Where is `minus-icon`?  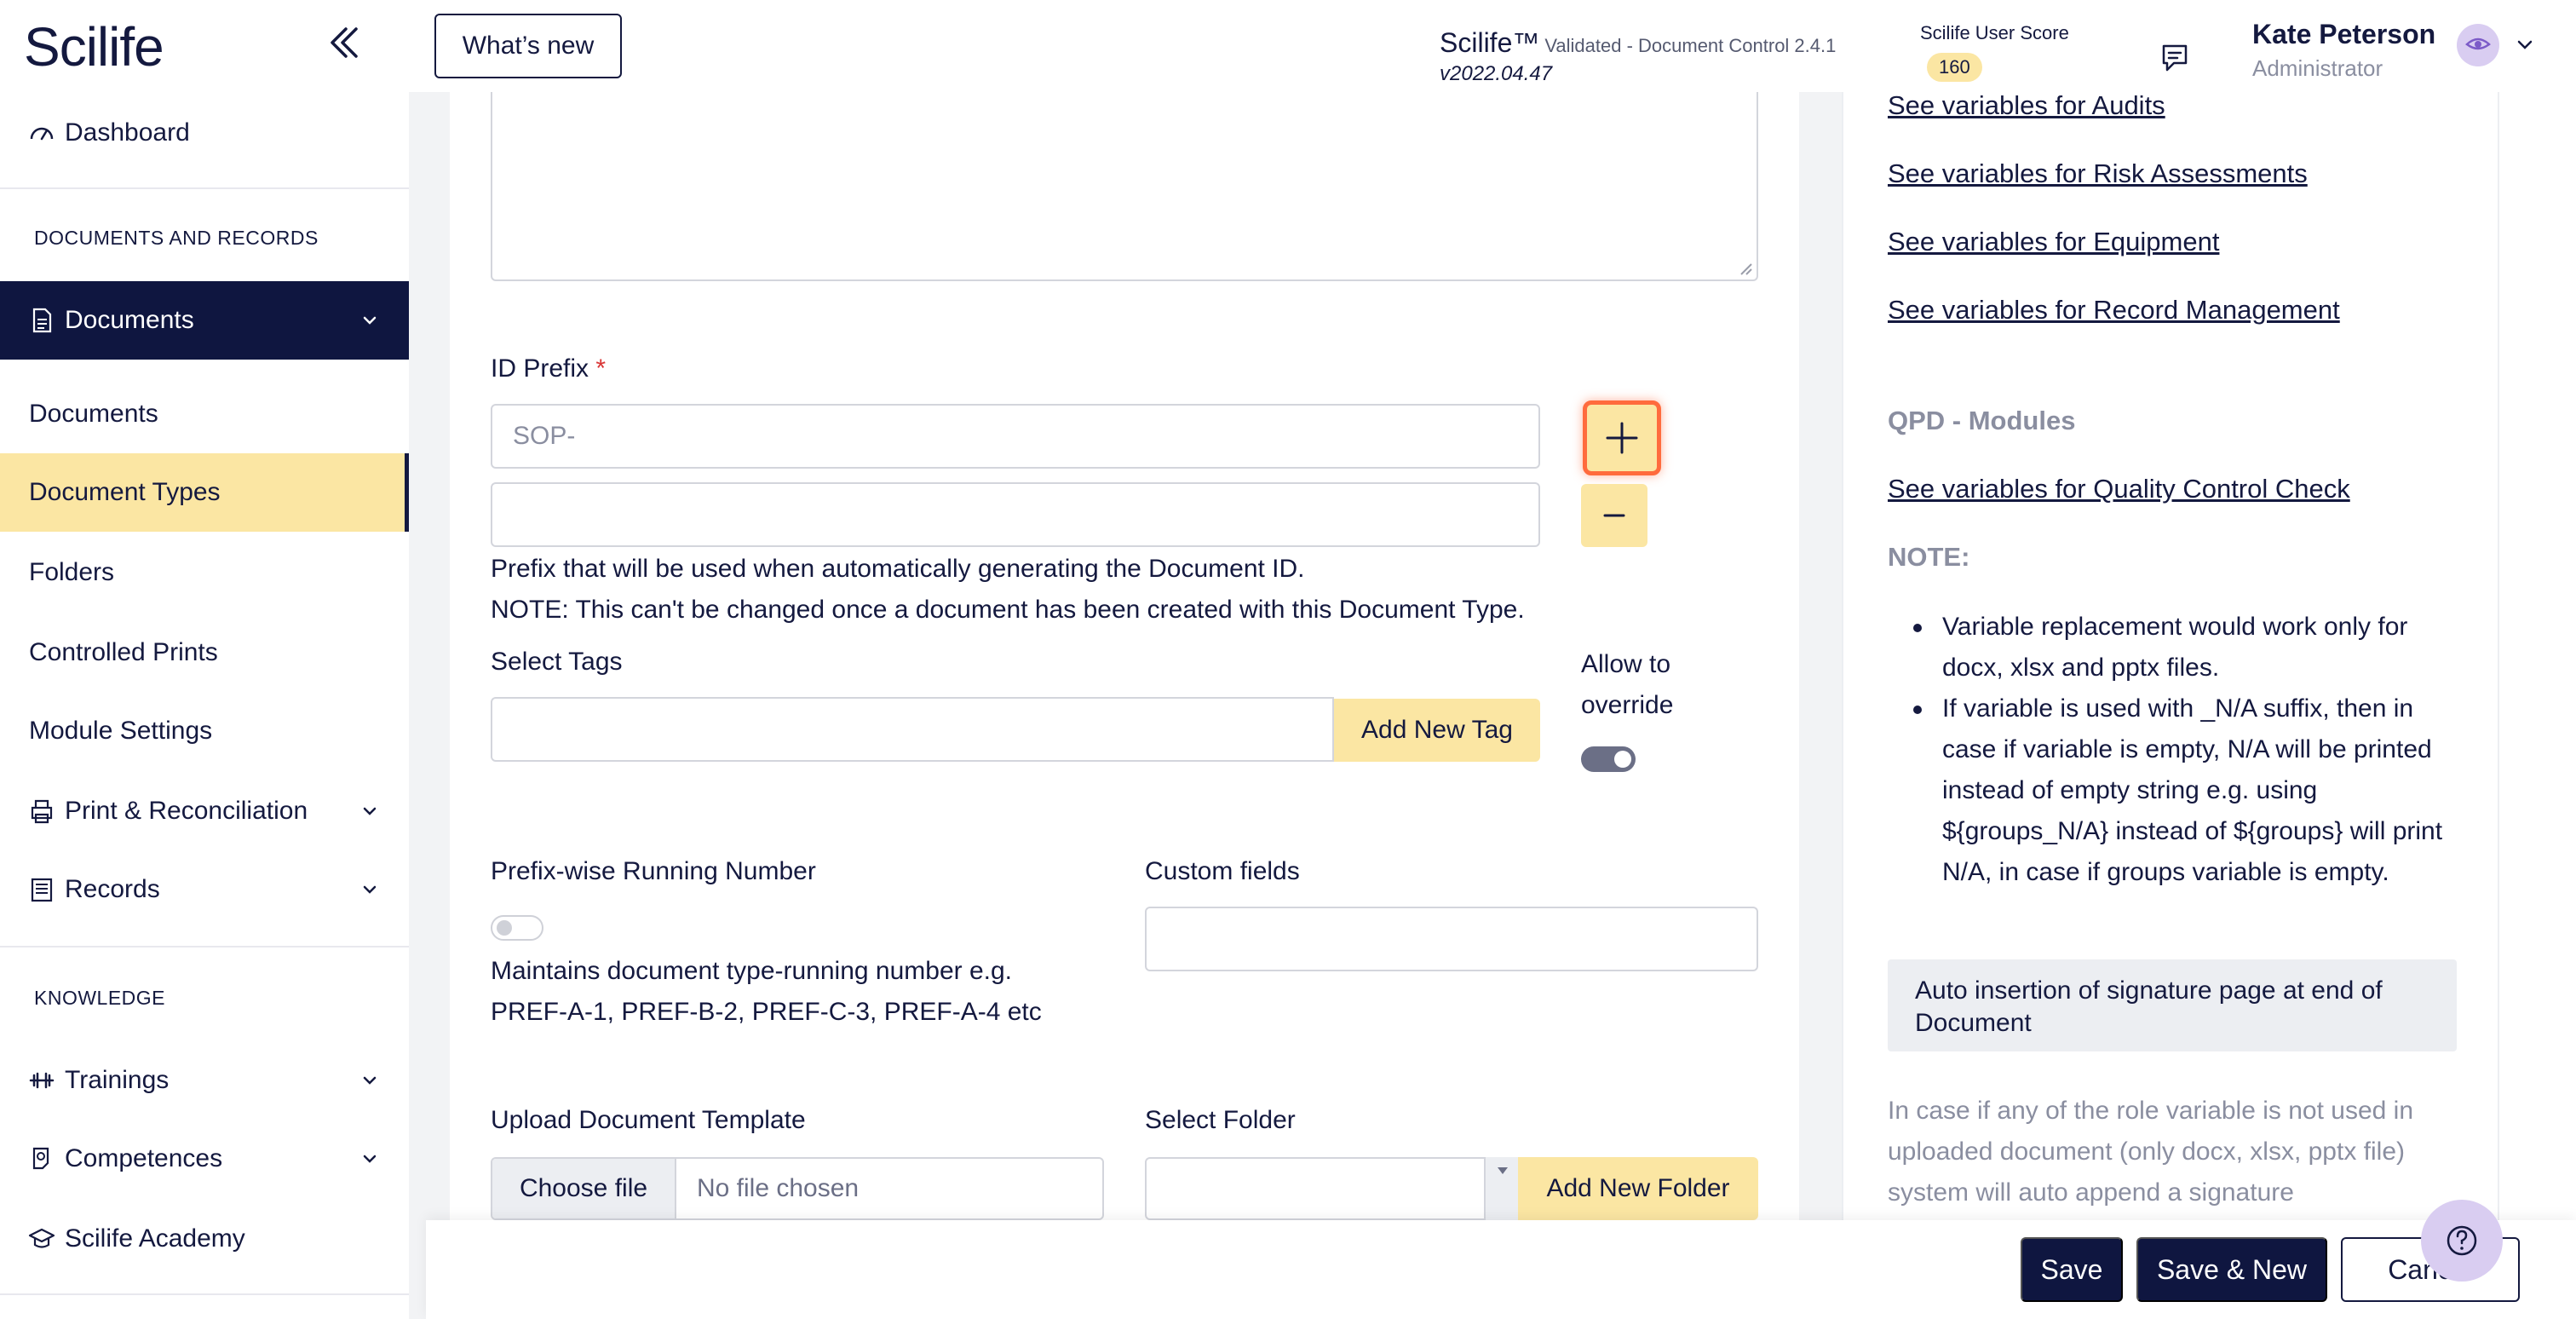 minus-icon is located at coordinates (1614, 515).